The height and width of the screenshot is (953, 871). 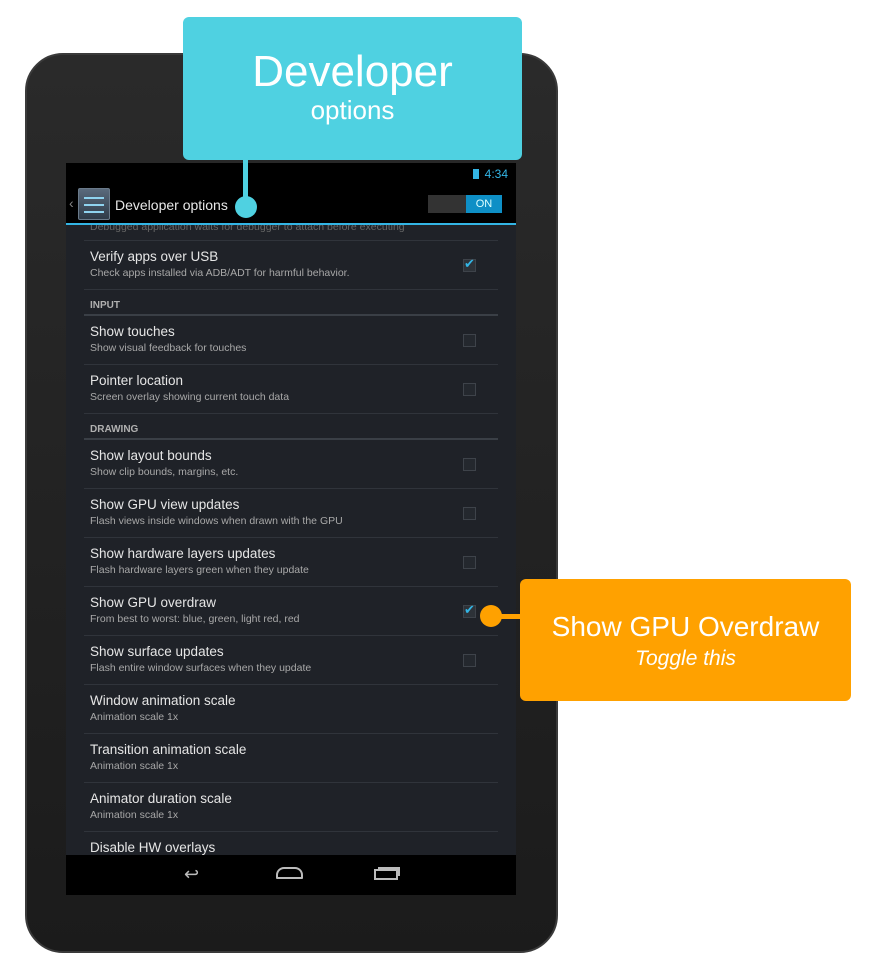 What do you see at coordinates (137, 380) in the screenshot?
I see `setting-title: Pointer location` at bounding box center [137, 380].